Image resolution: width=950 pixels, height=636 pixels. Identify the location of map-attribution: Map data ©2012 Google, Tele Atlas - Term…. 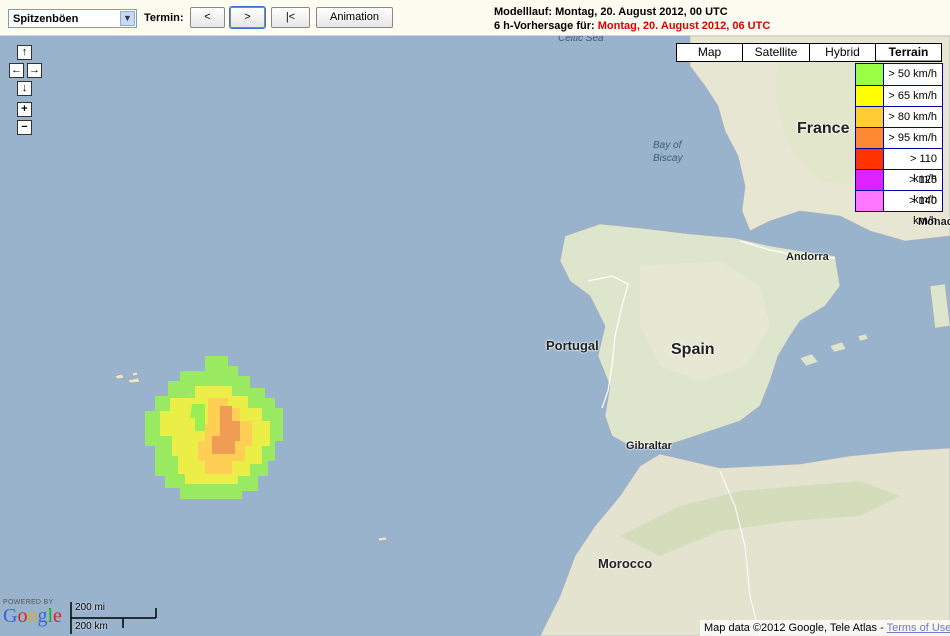
(825, 628).